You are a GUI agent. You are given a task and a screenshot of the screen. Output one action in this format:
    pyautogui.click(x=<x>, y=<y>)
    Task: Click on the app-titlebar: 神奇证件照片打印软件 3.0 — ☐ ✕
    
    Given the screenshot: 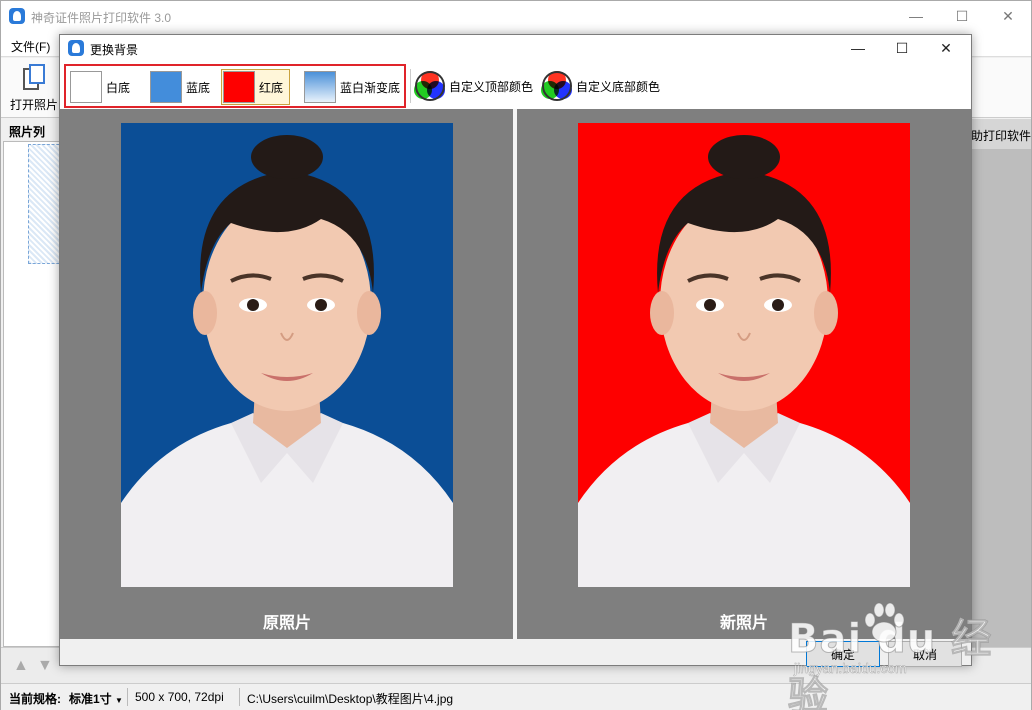 What is the action you would take?
    pyautogui.click(x=516, y=16)
    